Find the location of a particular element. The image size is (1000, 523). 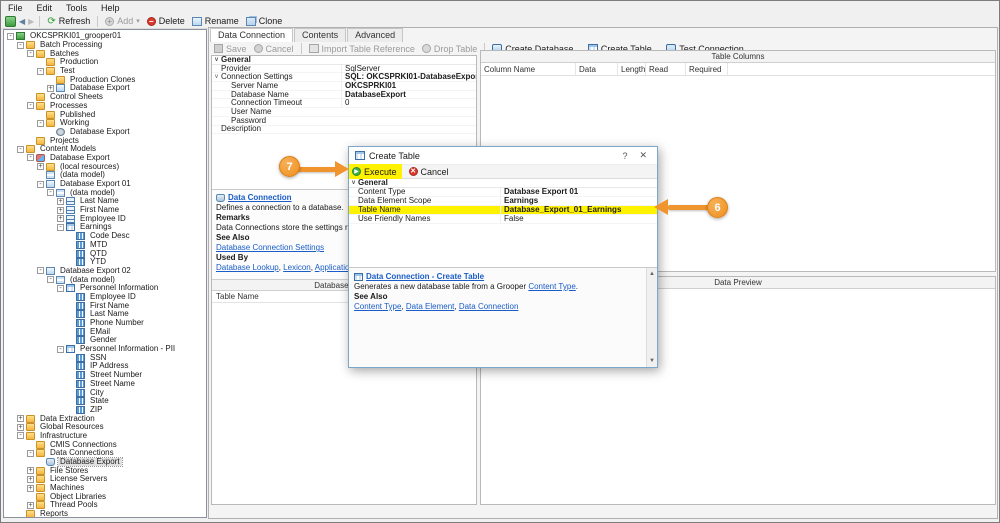

save-button: Save is located at coordinates (230, 49).